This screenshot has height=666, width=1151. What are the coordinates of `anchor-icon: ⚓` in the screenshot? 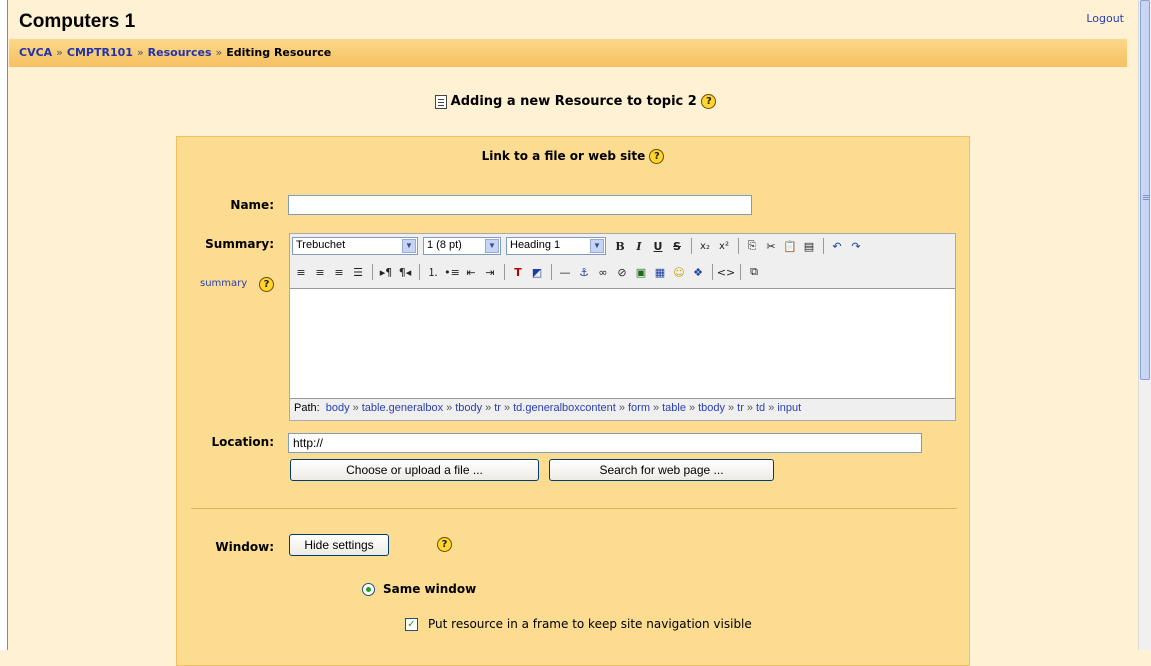 It's located at (584, 272).